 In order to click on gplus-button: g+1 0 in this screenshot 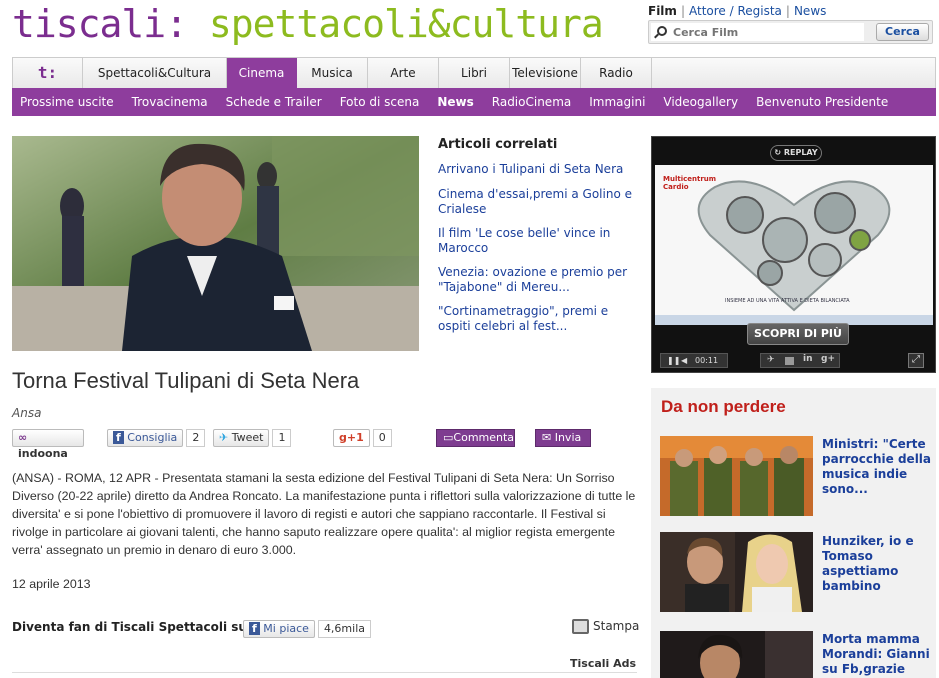, I will do `click(362, 438)`.